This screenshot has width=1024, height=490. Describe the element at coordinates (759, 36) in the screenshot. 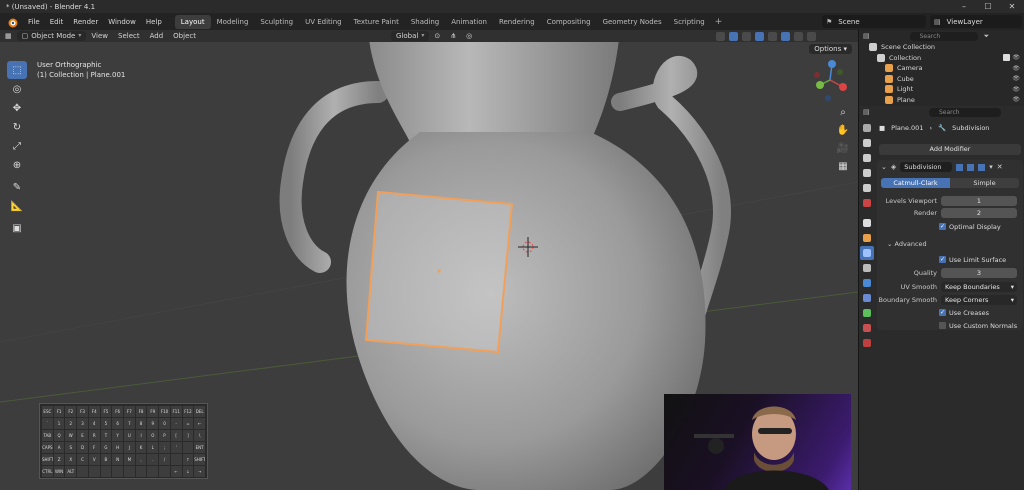

I see `xray-icon` at that location.